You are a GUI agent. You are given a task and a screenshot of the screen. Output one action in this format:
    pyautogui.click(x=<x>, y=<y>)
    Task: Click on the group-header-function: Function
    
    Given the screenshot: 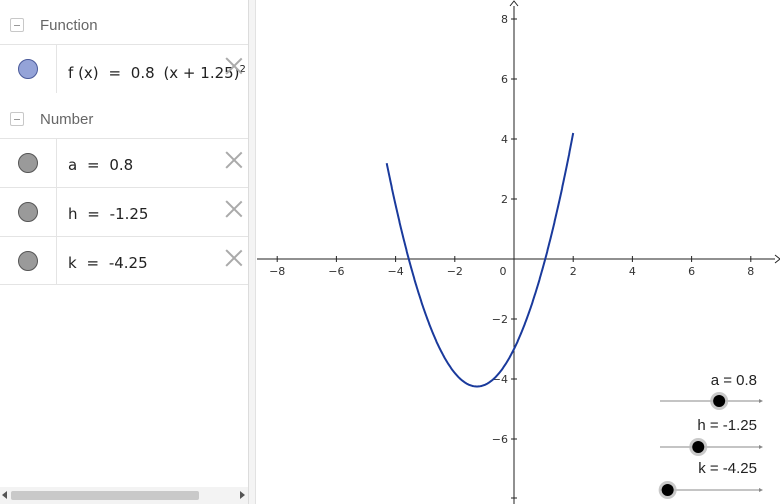 What is the action you would take?
    pyautogui.click(x=124, y=25)
    